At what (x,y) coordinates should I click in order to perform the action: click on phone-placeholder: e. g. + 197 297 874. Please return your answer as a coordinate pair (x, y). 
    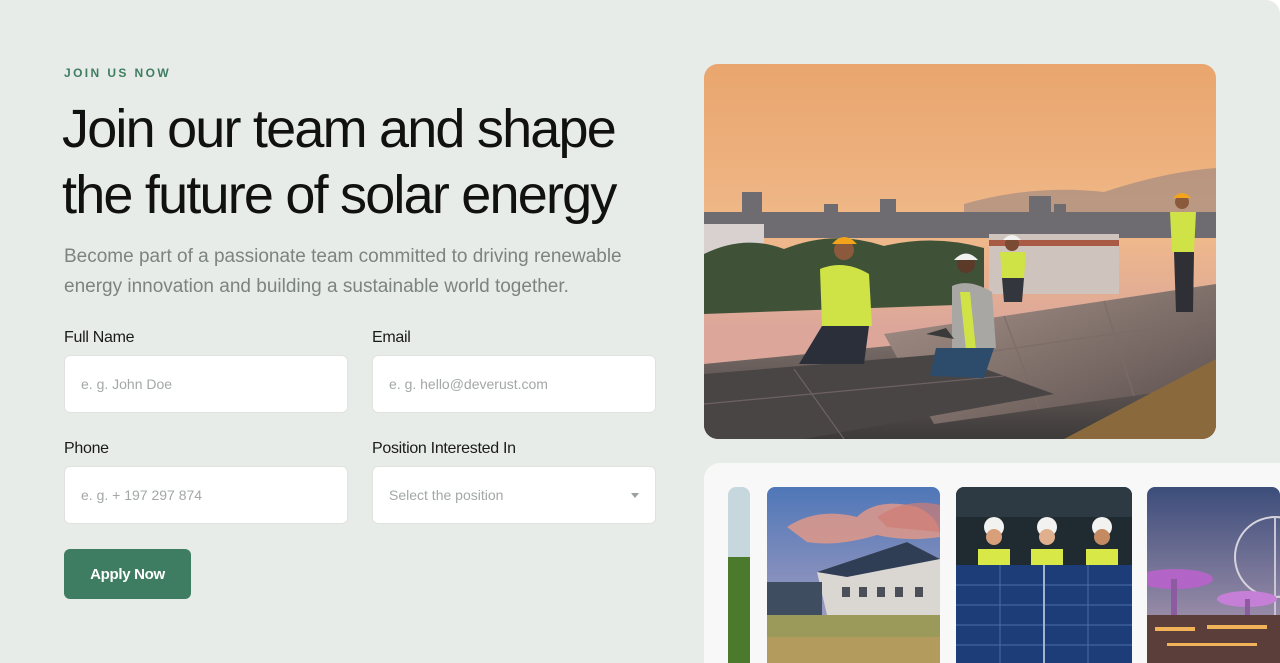
    Looking at the image, I should click on (142, 495).